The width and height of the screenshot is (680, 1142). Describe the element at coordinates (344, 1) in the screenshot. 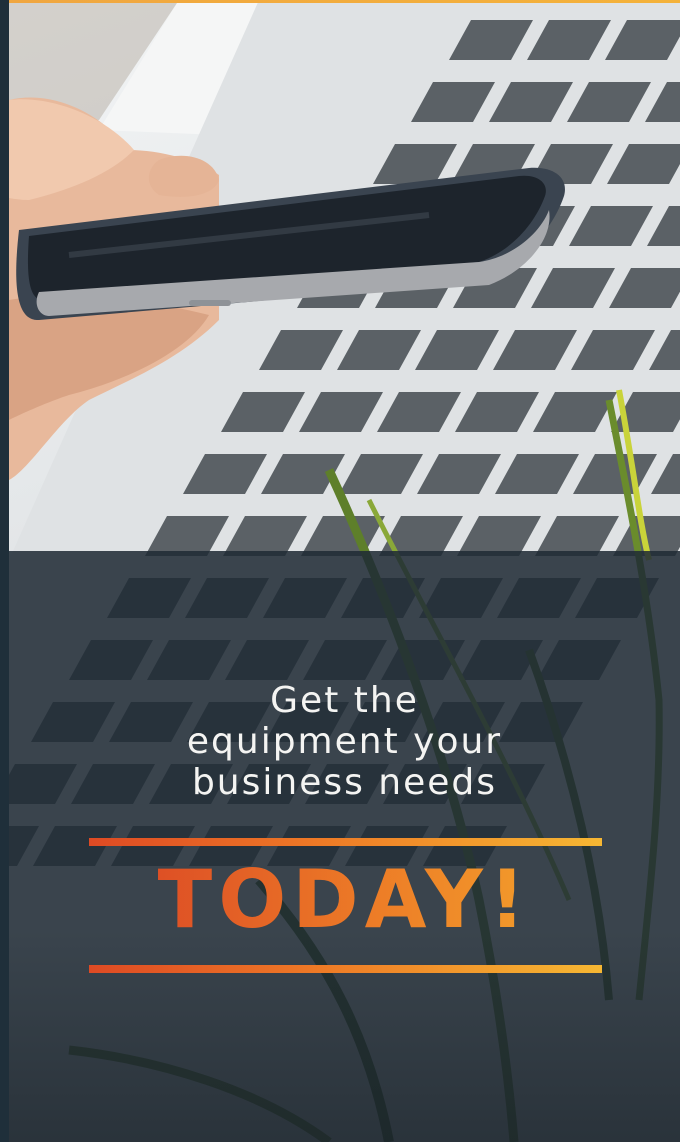

I see `top-accent-strip` at that location.